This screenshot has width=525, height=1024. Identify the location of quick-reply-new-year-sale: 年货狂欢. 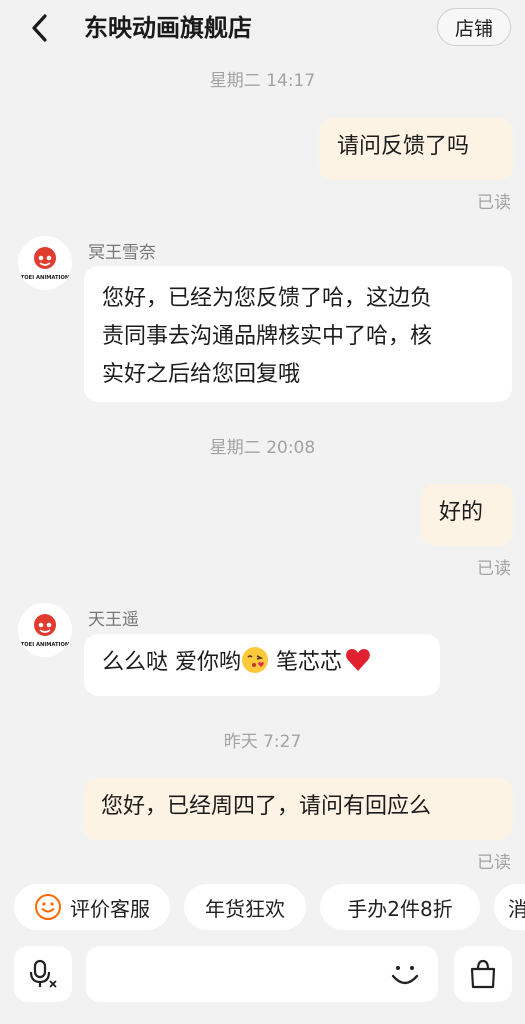
(245, 907).